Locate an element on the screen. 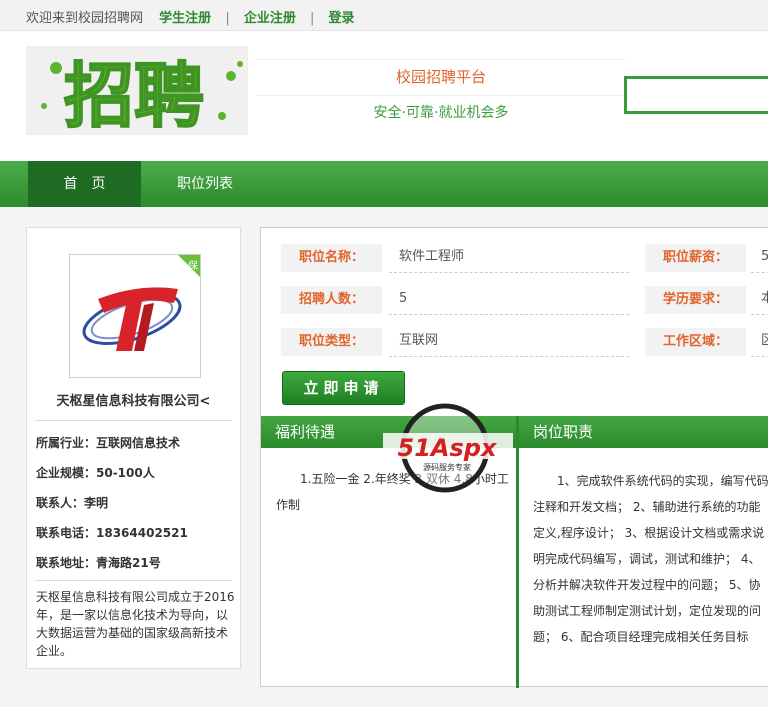 This screenshot has height=707, width=768. company-logo-graphic: 保 is located at coordinates (141, 303).